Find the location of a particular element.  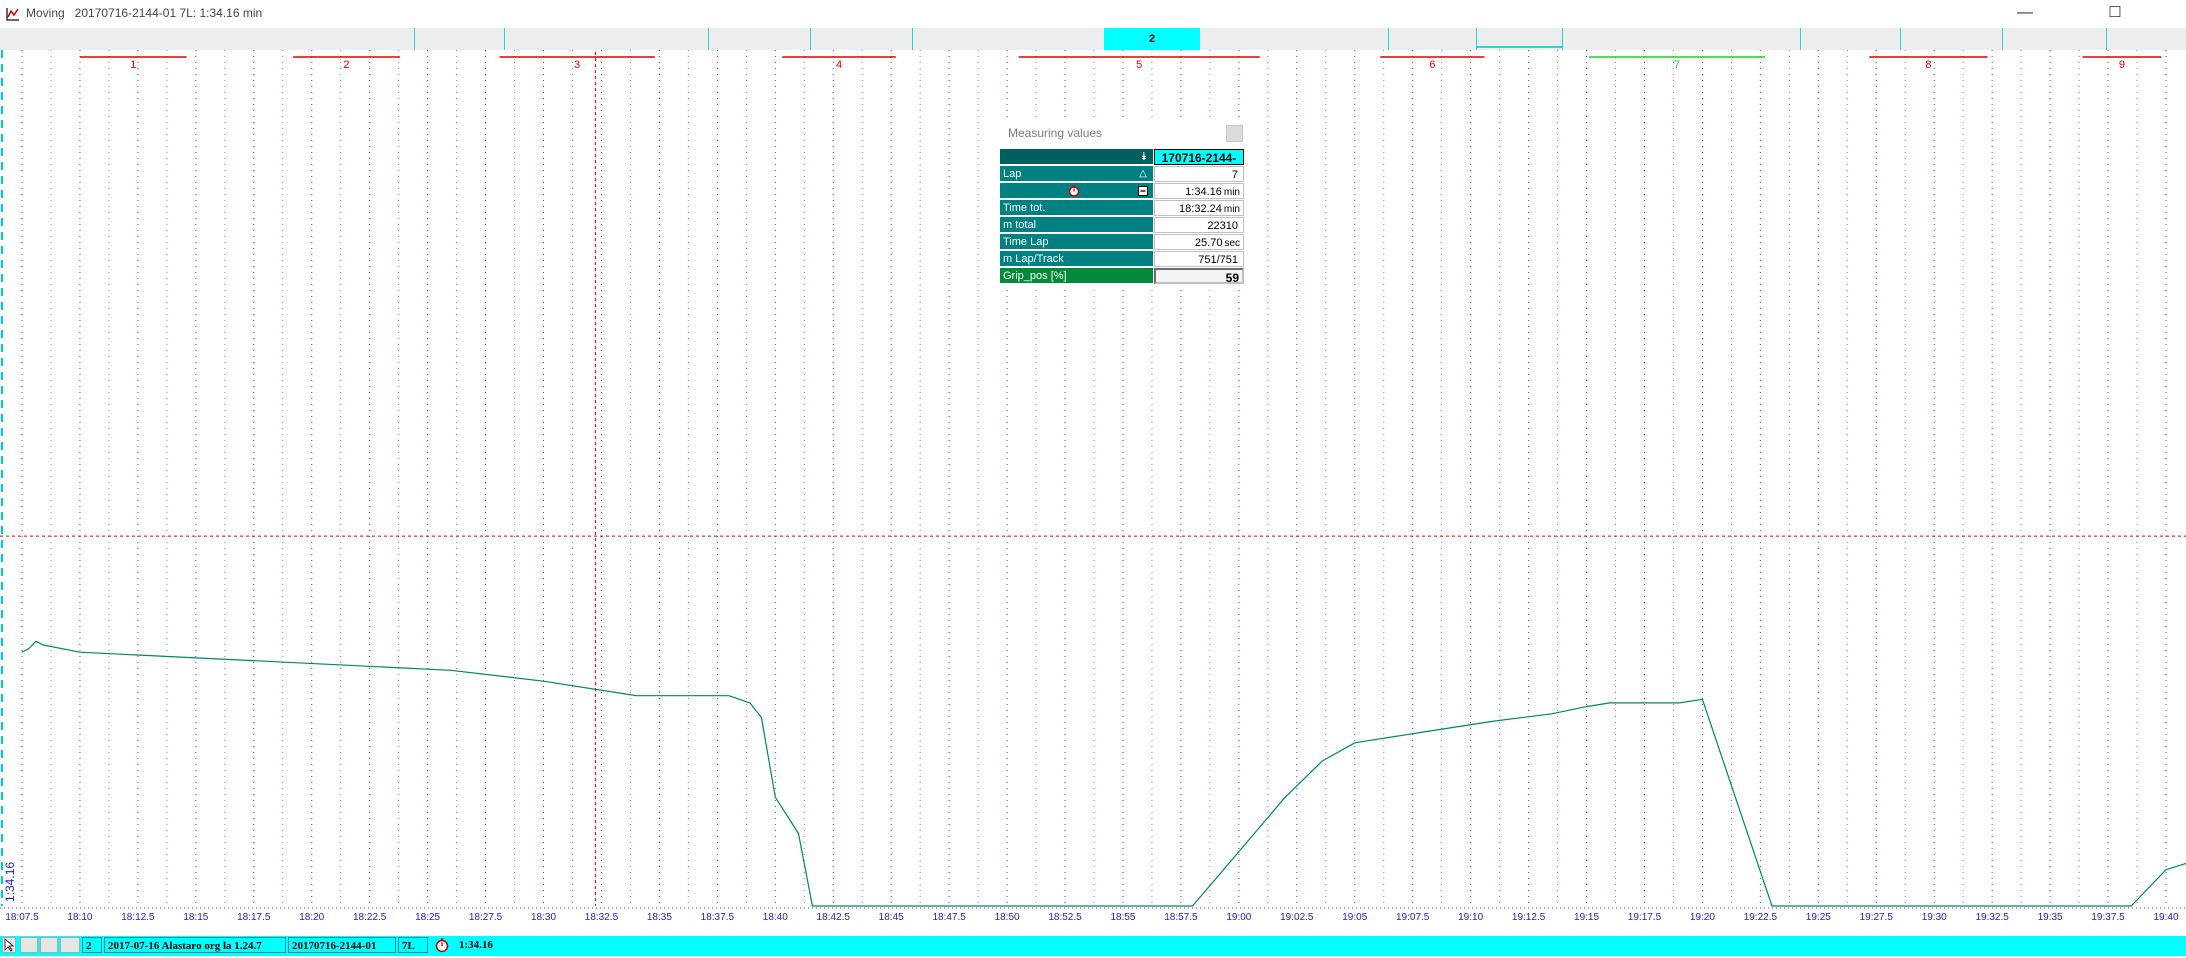

table-row: Lap △ 7 is located at coordinates (1122, 174).